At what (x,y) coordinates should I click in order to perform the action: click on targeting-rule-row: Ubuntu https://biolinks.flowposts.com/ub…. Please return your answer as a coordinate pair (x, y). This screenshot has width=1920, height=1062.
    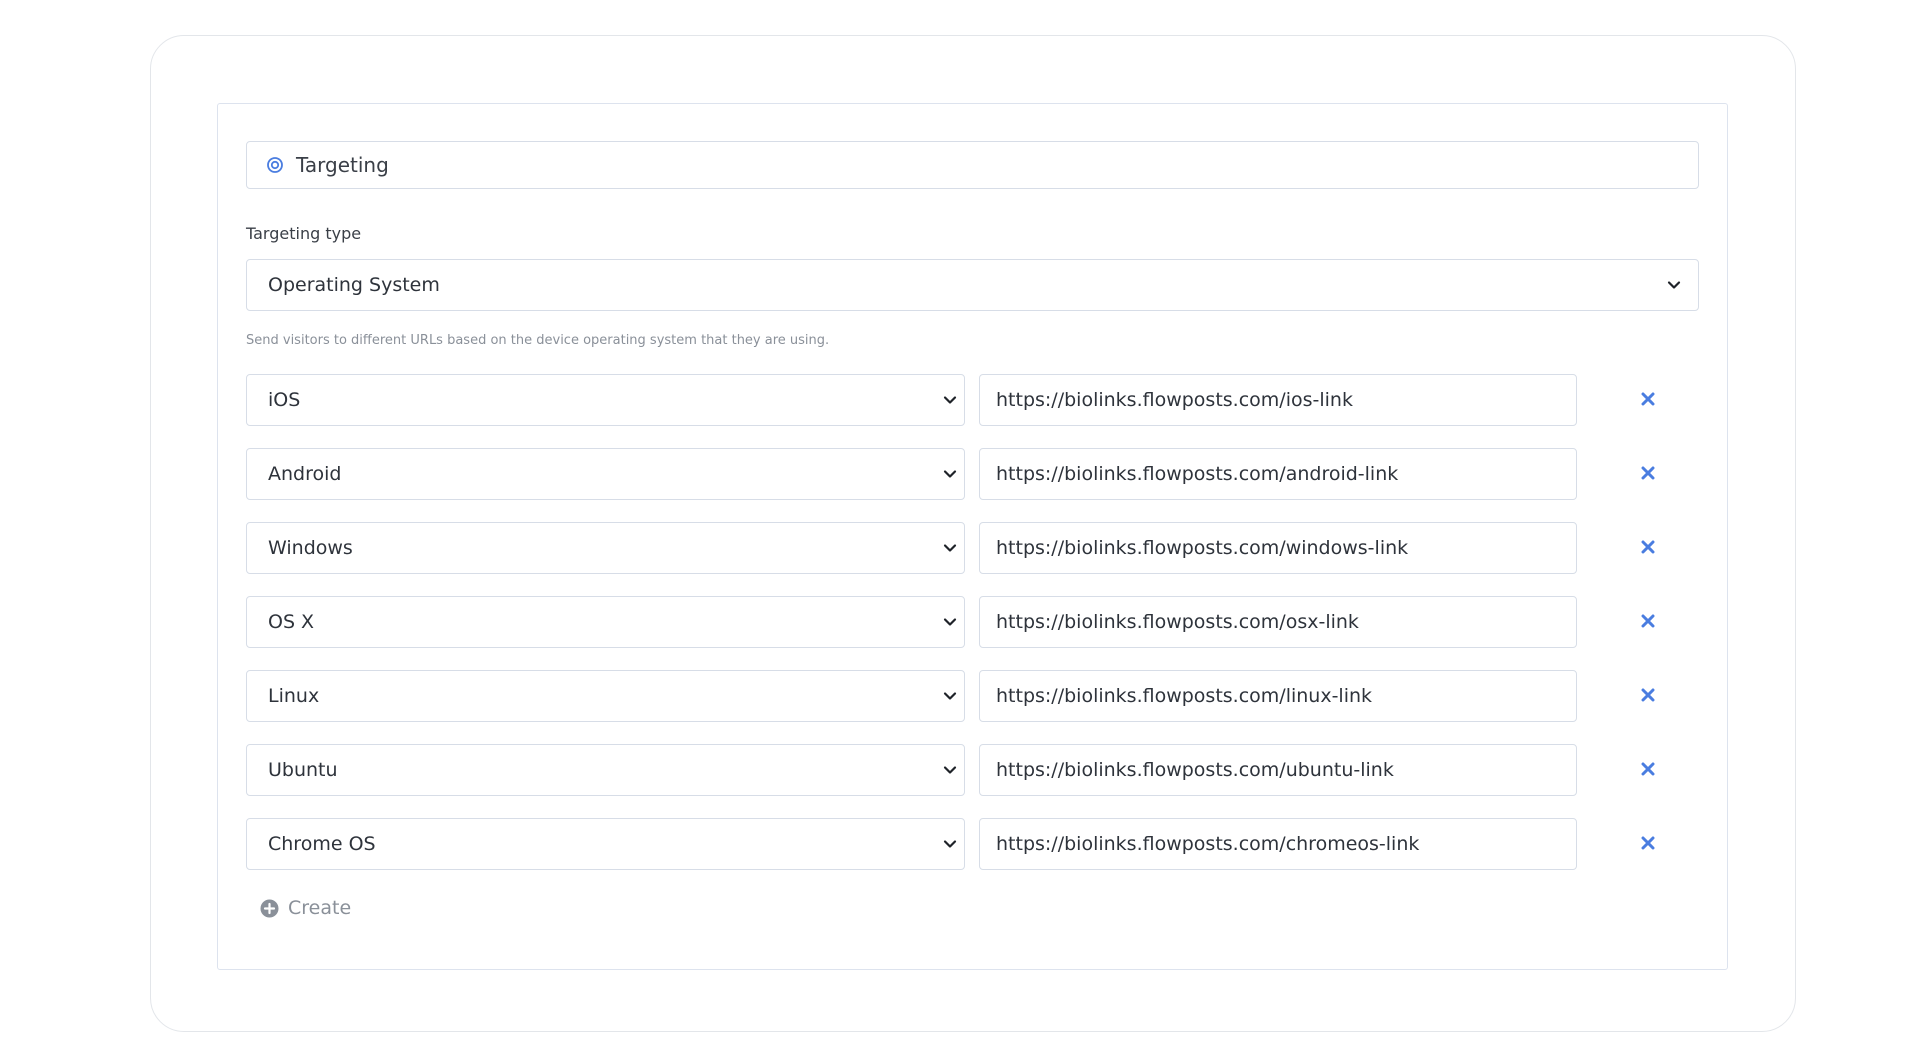
    Looking at the image, I should click on (972, 781).